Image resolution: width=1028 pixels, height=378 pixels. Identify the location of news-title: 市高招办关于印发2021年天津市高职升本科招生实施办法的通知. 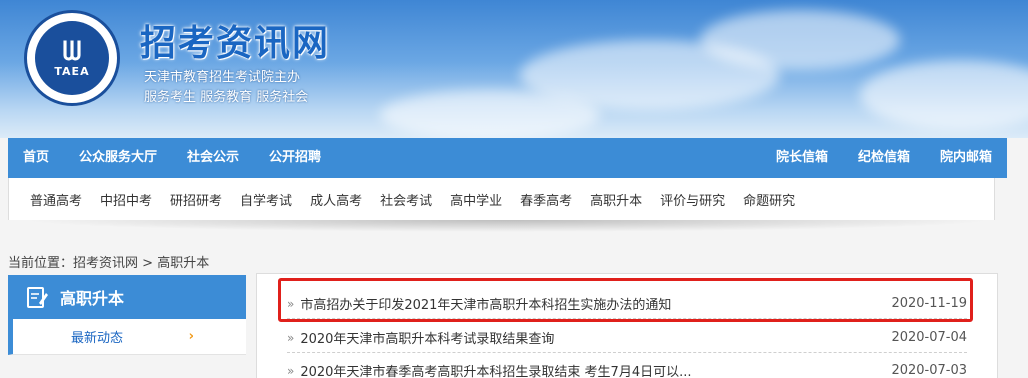
(590, 303).